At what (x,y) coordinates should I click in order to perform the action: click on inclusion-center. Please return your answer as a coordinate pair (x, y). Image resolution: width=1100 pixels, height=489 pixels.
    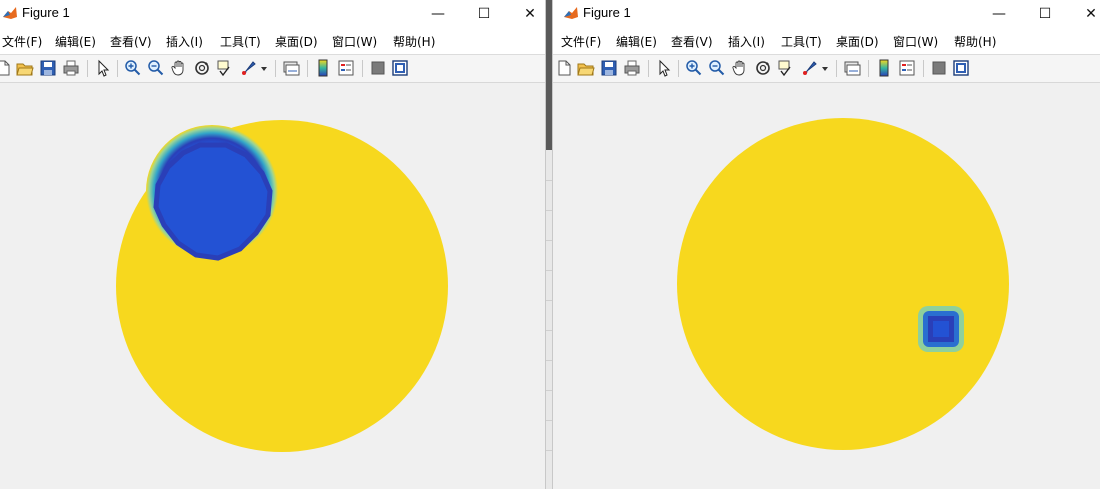
    Looking at the image, I should click on (941, 329).